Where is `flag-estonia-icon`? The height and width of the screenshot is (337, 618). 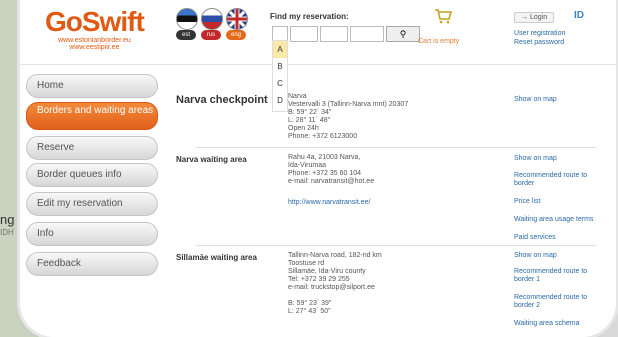 flag-estonia-icon is located at coordinates (187, 19).